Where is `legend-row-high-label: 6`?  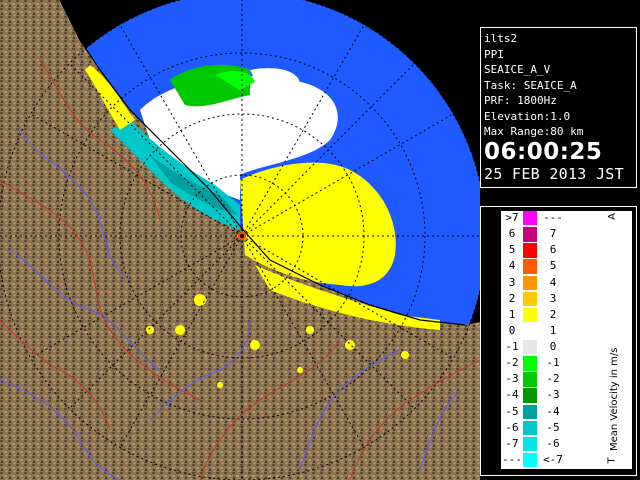
legend-row-high-label: 6 is located at coordinates (553, 250).